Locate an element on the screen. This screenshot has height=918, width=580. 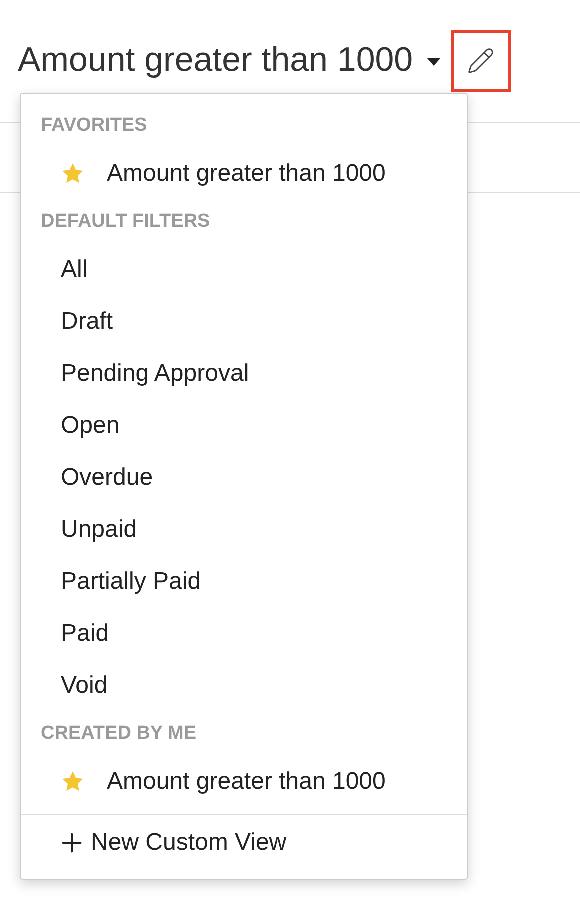
filter-item: Void is located at coordinates (244, 686).